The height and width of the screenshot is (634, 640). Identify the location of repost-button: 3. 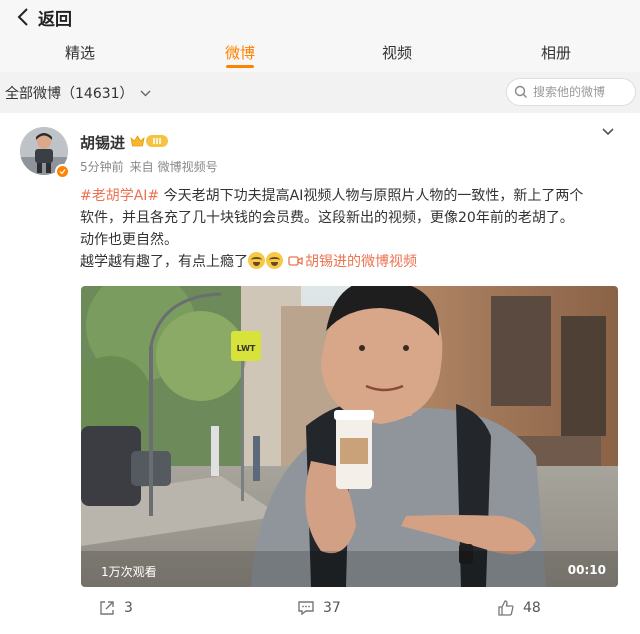
(115, 608).